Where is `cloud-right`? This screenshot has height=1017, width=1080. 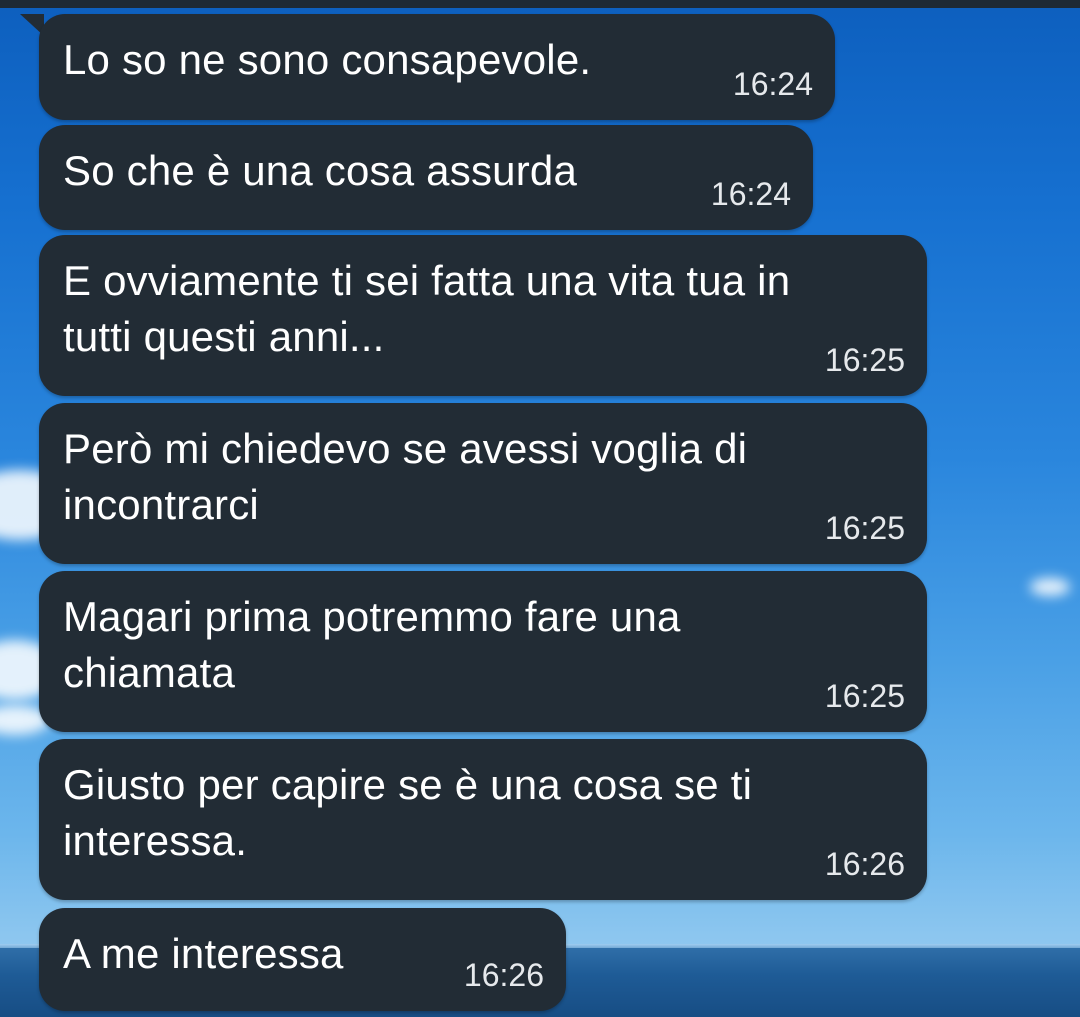 cloud-right is located at coordinates (1050, 587).